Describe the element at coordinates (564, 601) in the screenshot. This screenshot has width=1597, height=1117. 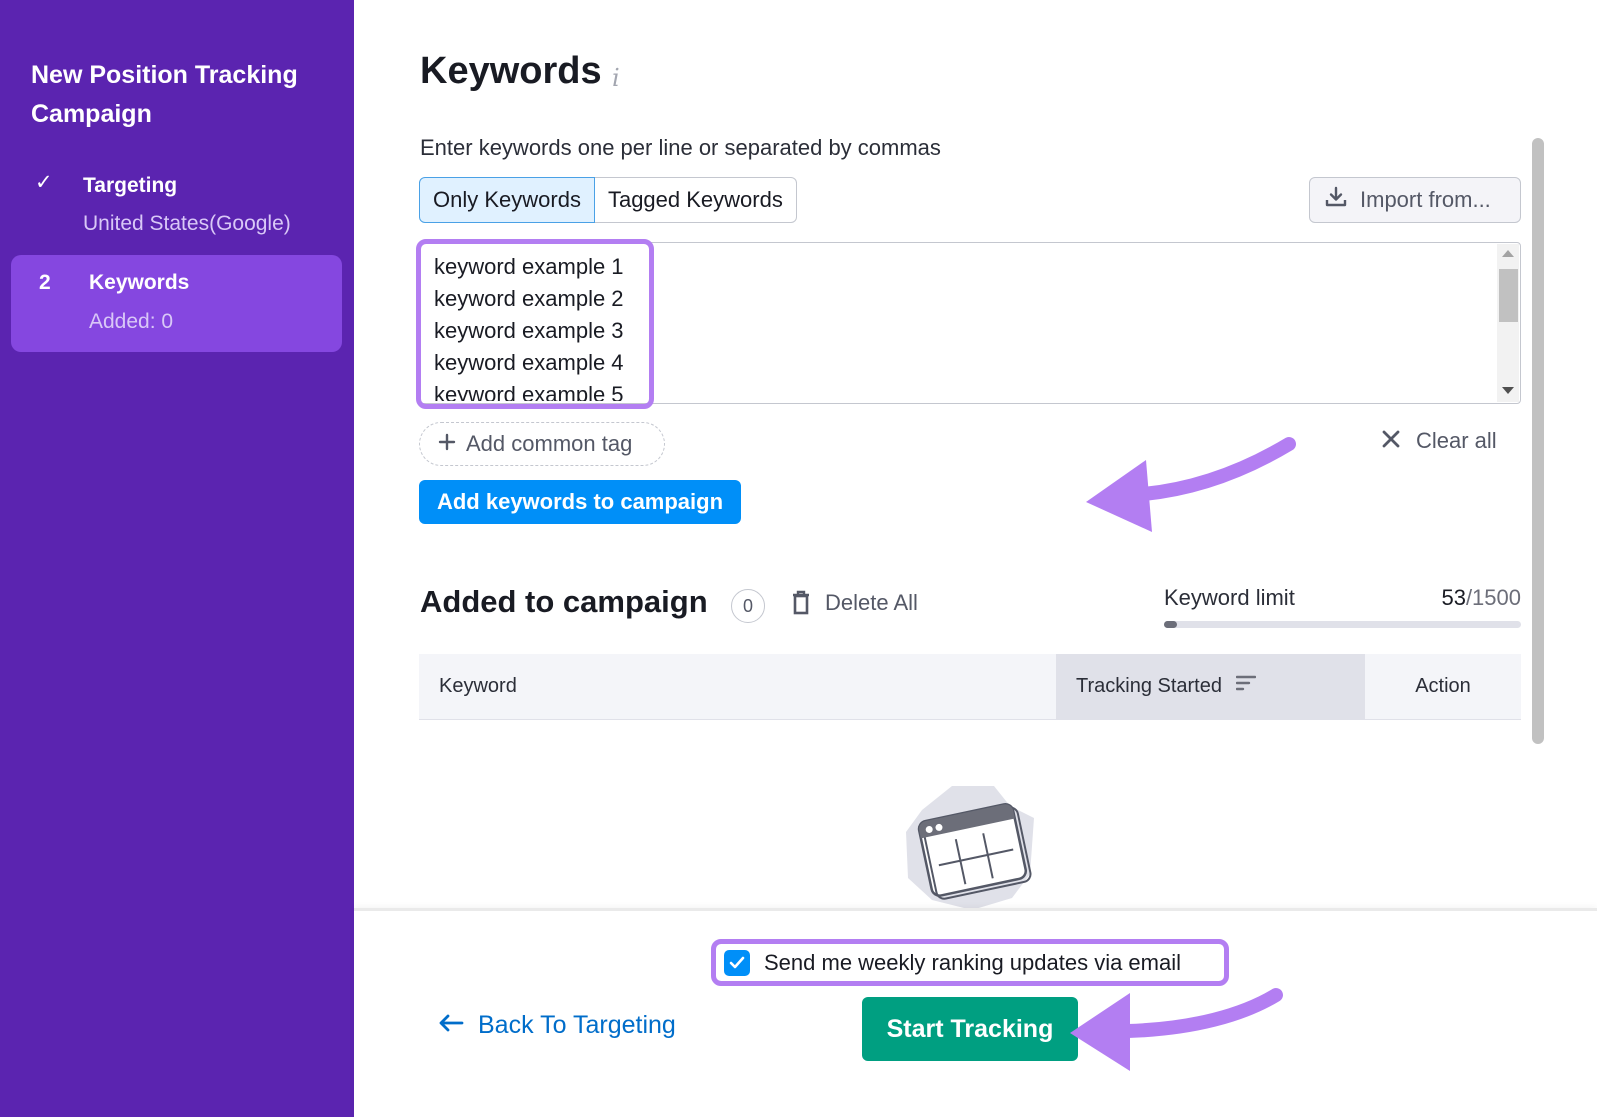
I see `added-to-campaign-title: Added to campaign` at that location.